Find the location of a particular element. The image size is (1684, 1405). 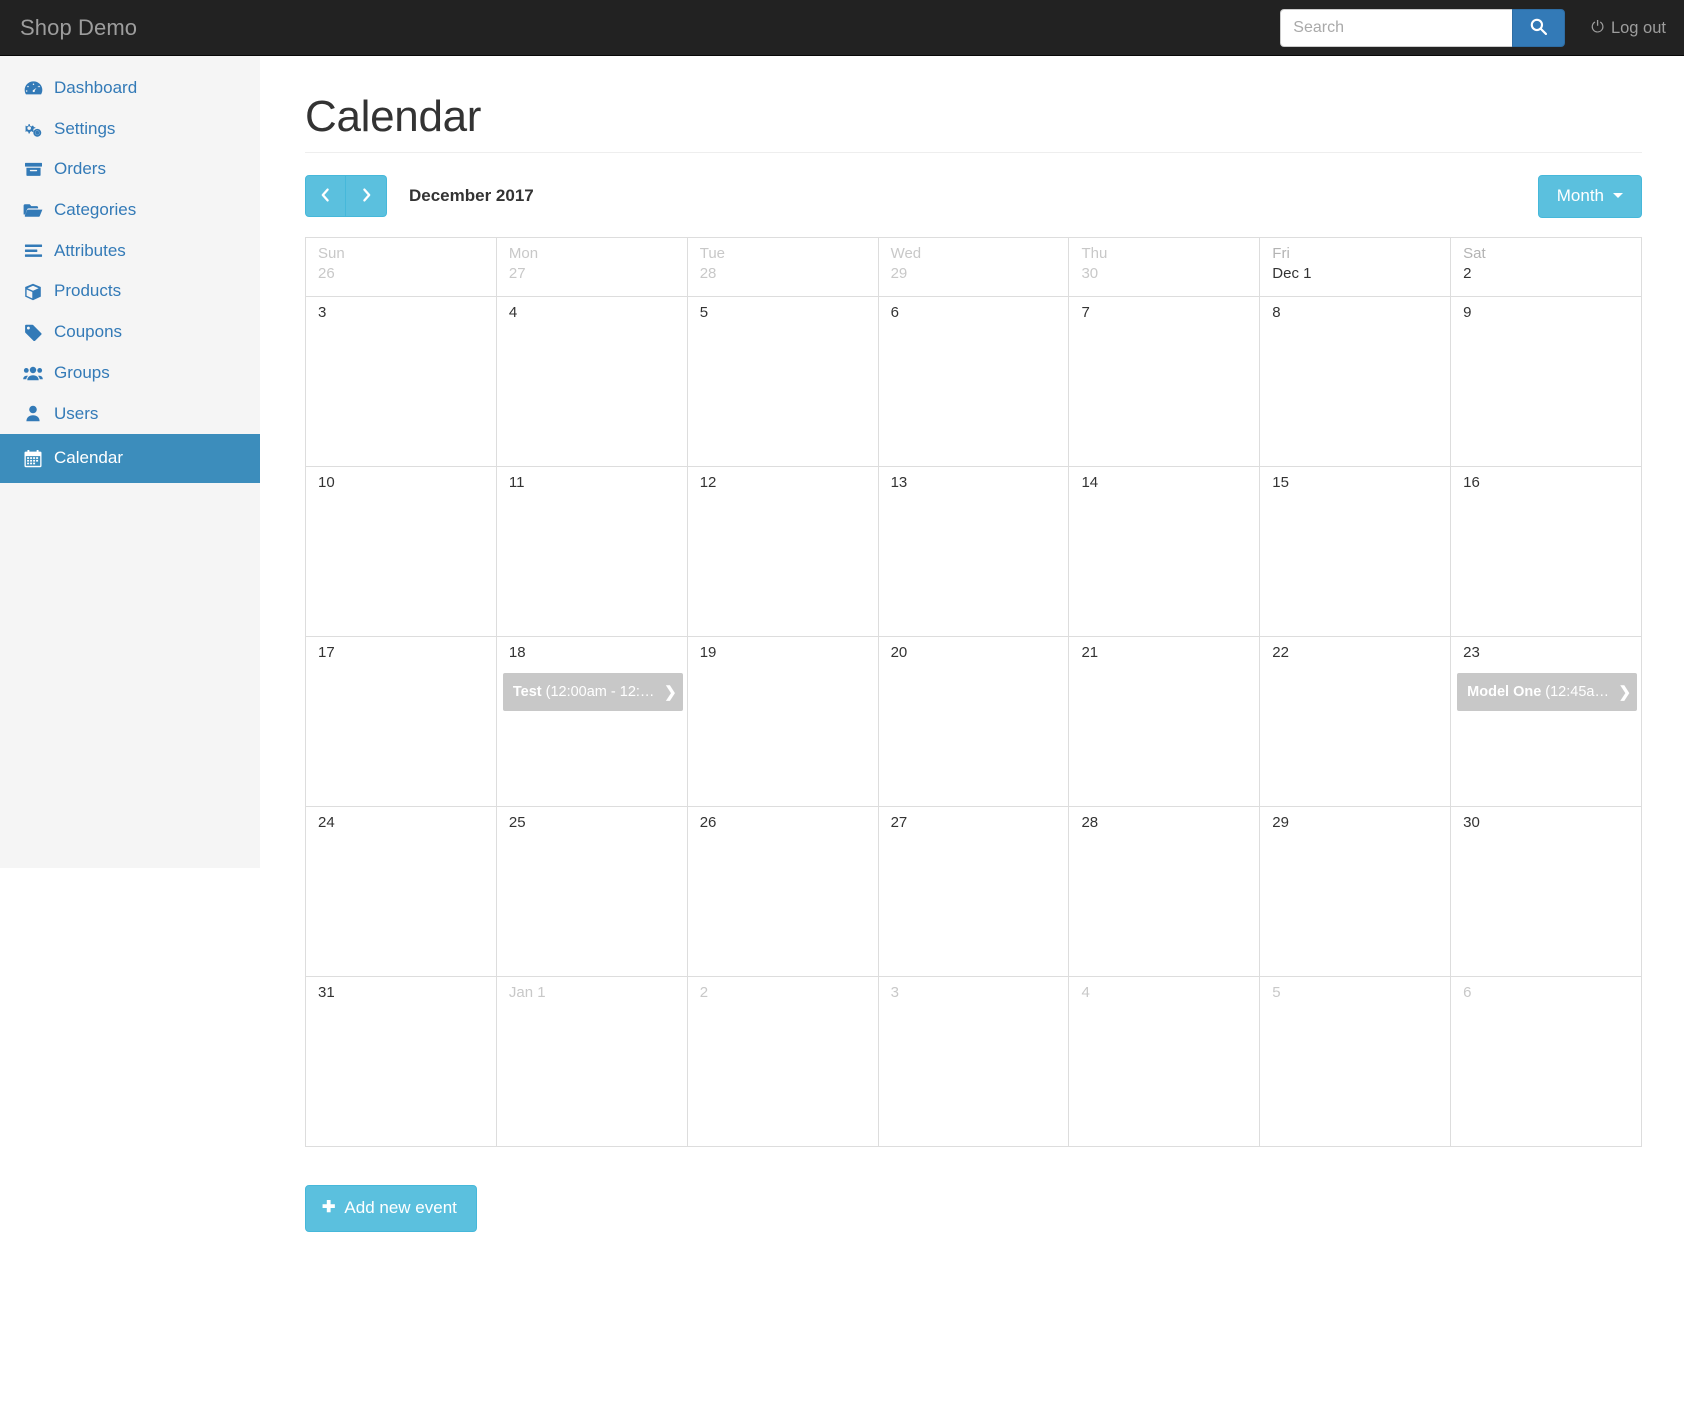

calendar-week-row: 24 25 26 27 28 29 30 is located at coordinates (973, 892).